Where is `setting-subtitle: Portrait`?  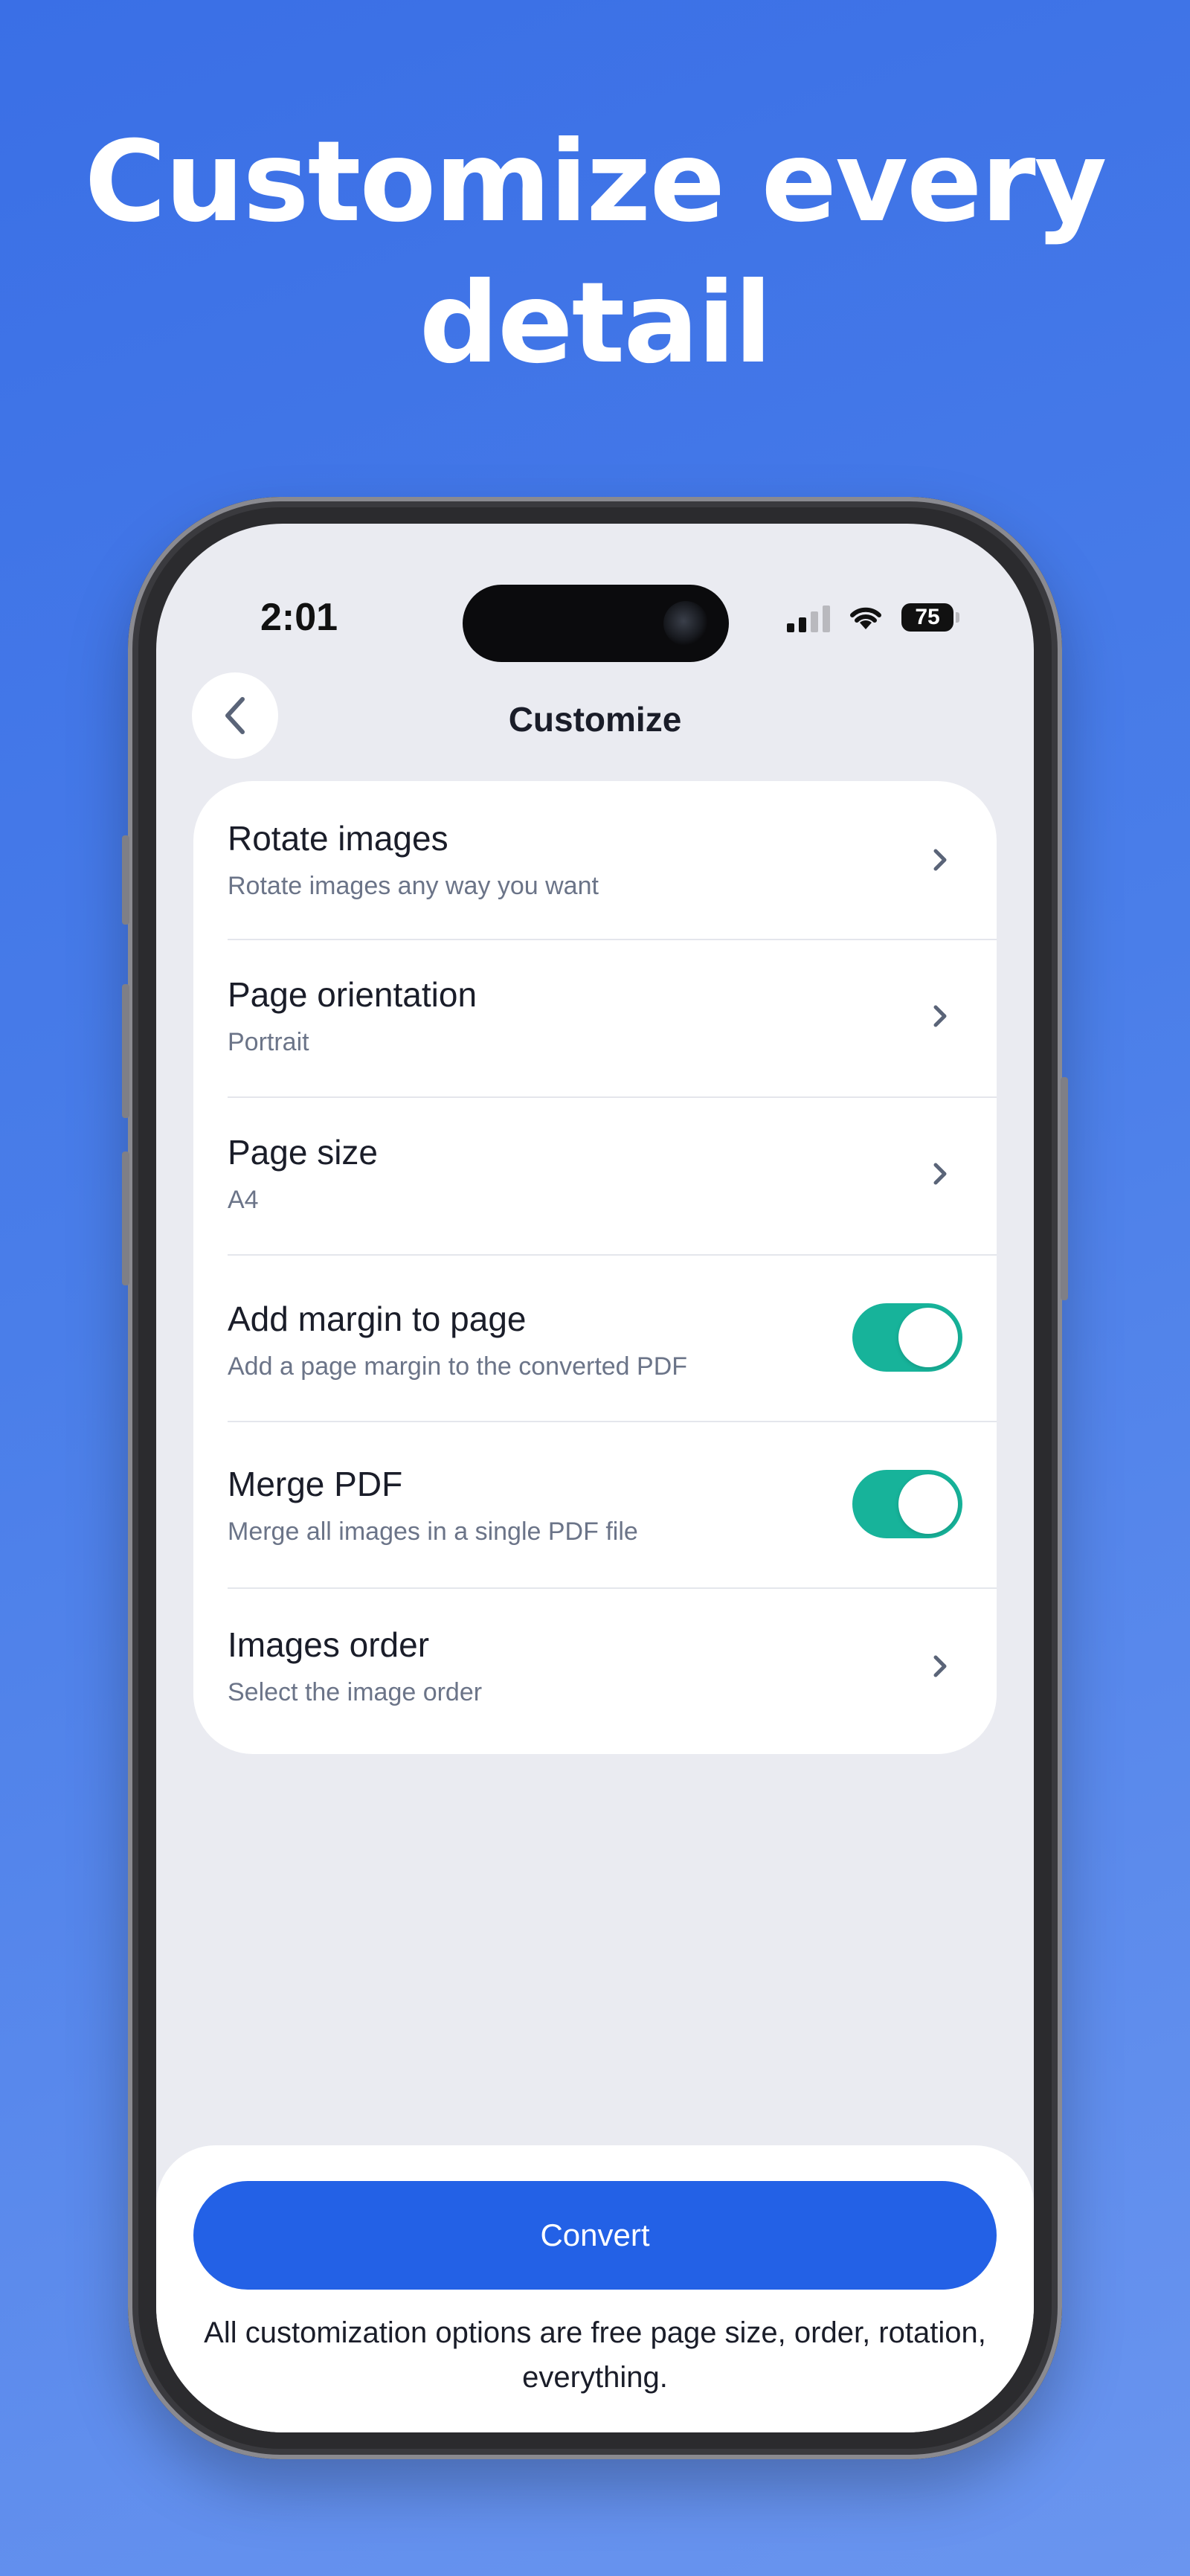 setting-subtitle: Portrait is located at coordinates (268, 1042).